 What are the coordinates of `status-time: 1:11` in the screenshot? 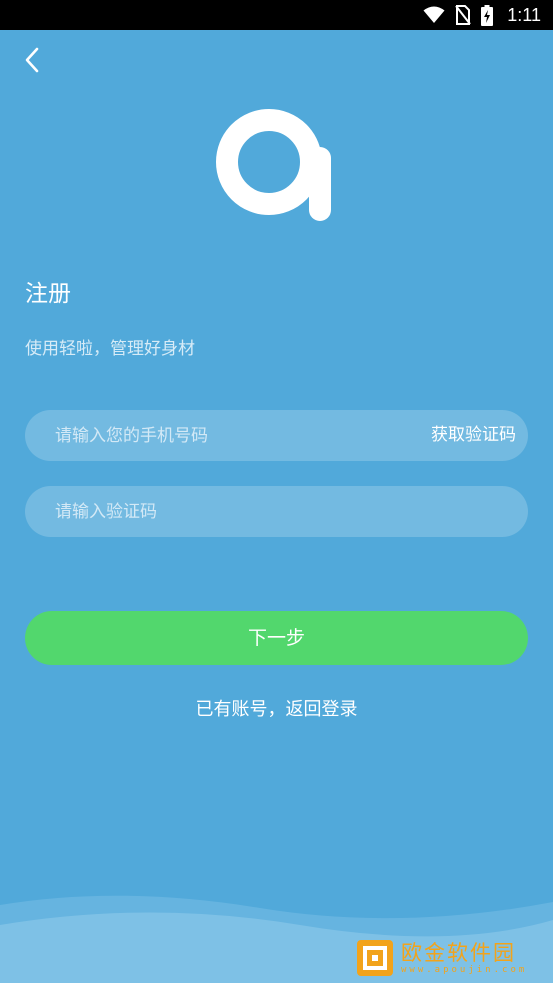 It's located at (524, 14).